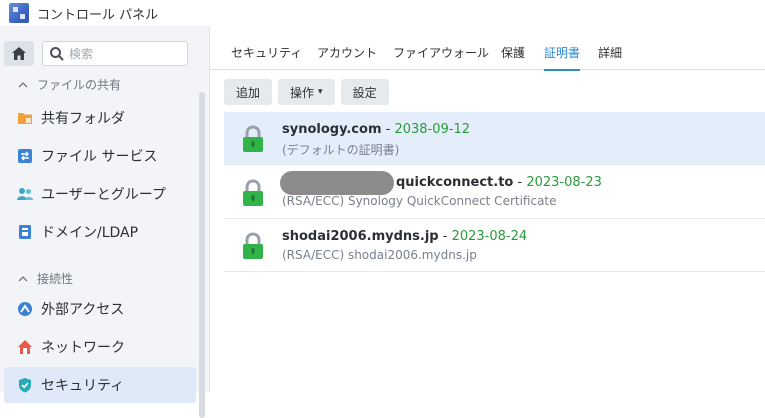 The image size is (765, 418). I want to click on sidebar-item-file-services: ファイル サービス, so click(100, 156).